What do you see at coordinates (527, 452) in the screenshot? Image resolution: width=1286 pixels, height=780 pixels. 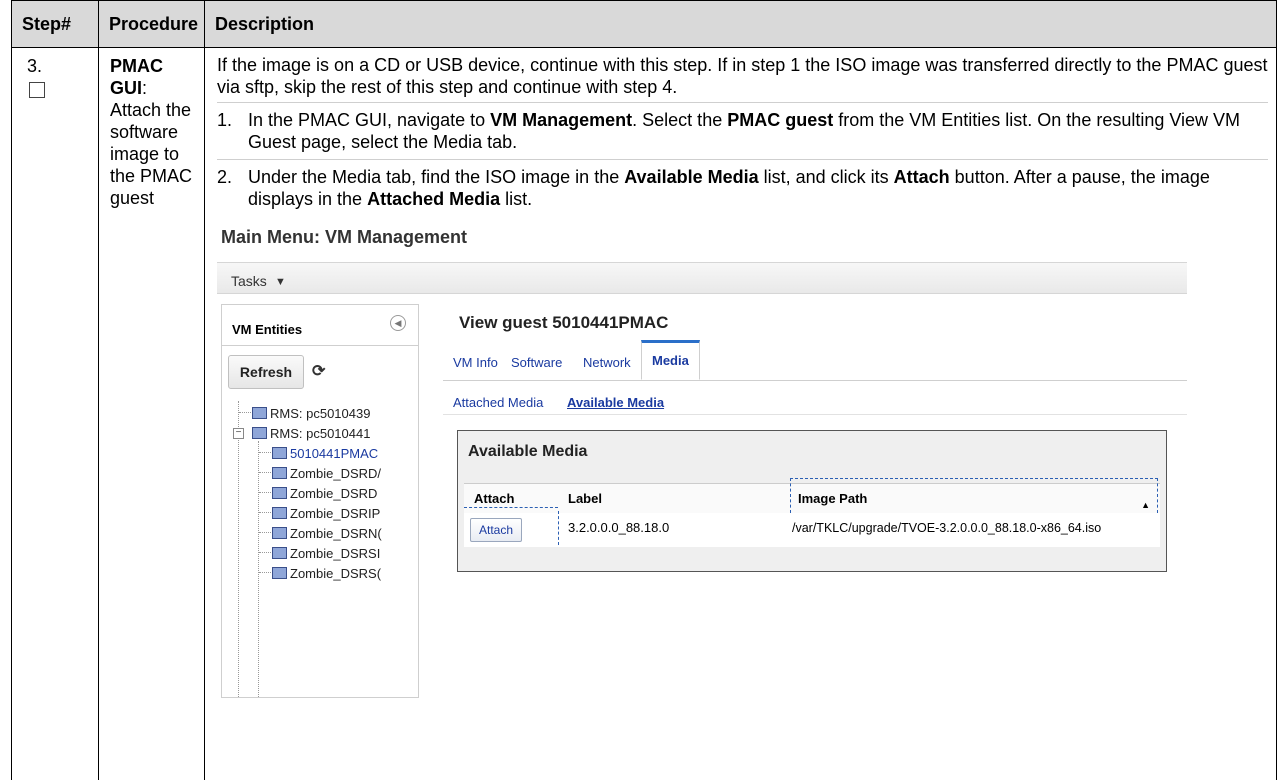 I see `available-media-title: Available Media` at bounding box center [527, 452].